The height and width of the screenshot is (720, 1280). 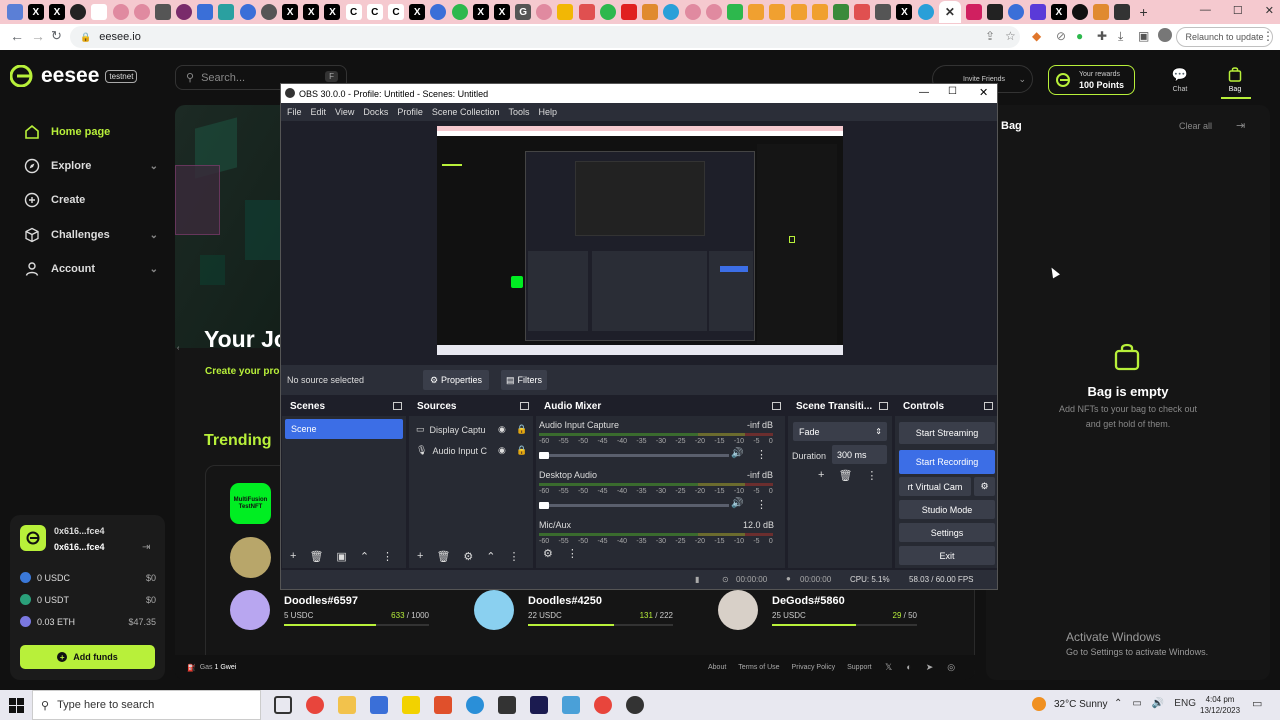 What do you see at coordinates (178, 348) in the screenshot?
I see `carousel-prev-icon: ‹` at bounding box center [178, 348].